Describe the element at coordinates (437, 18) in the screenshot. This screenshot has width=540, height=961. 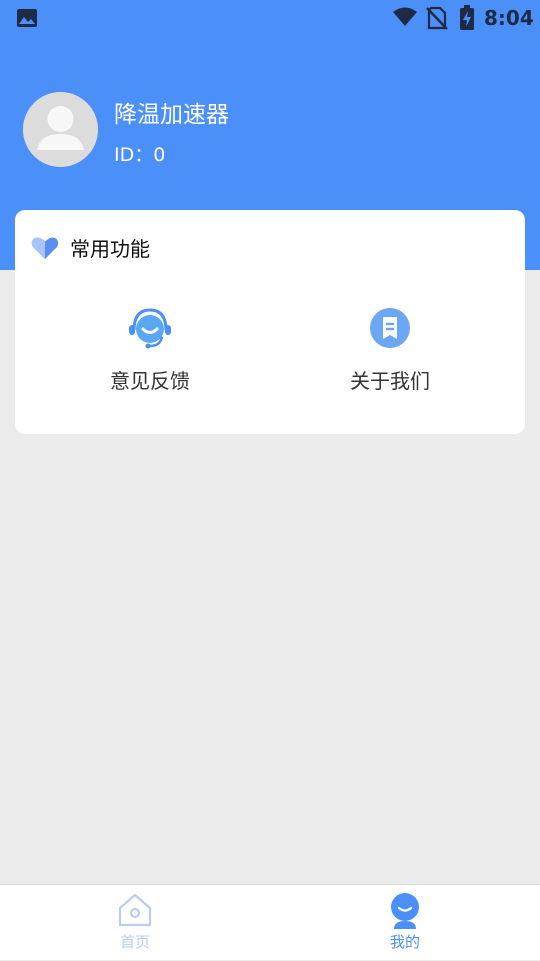
I see `no-sim-icon` at that location.